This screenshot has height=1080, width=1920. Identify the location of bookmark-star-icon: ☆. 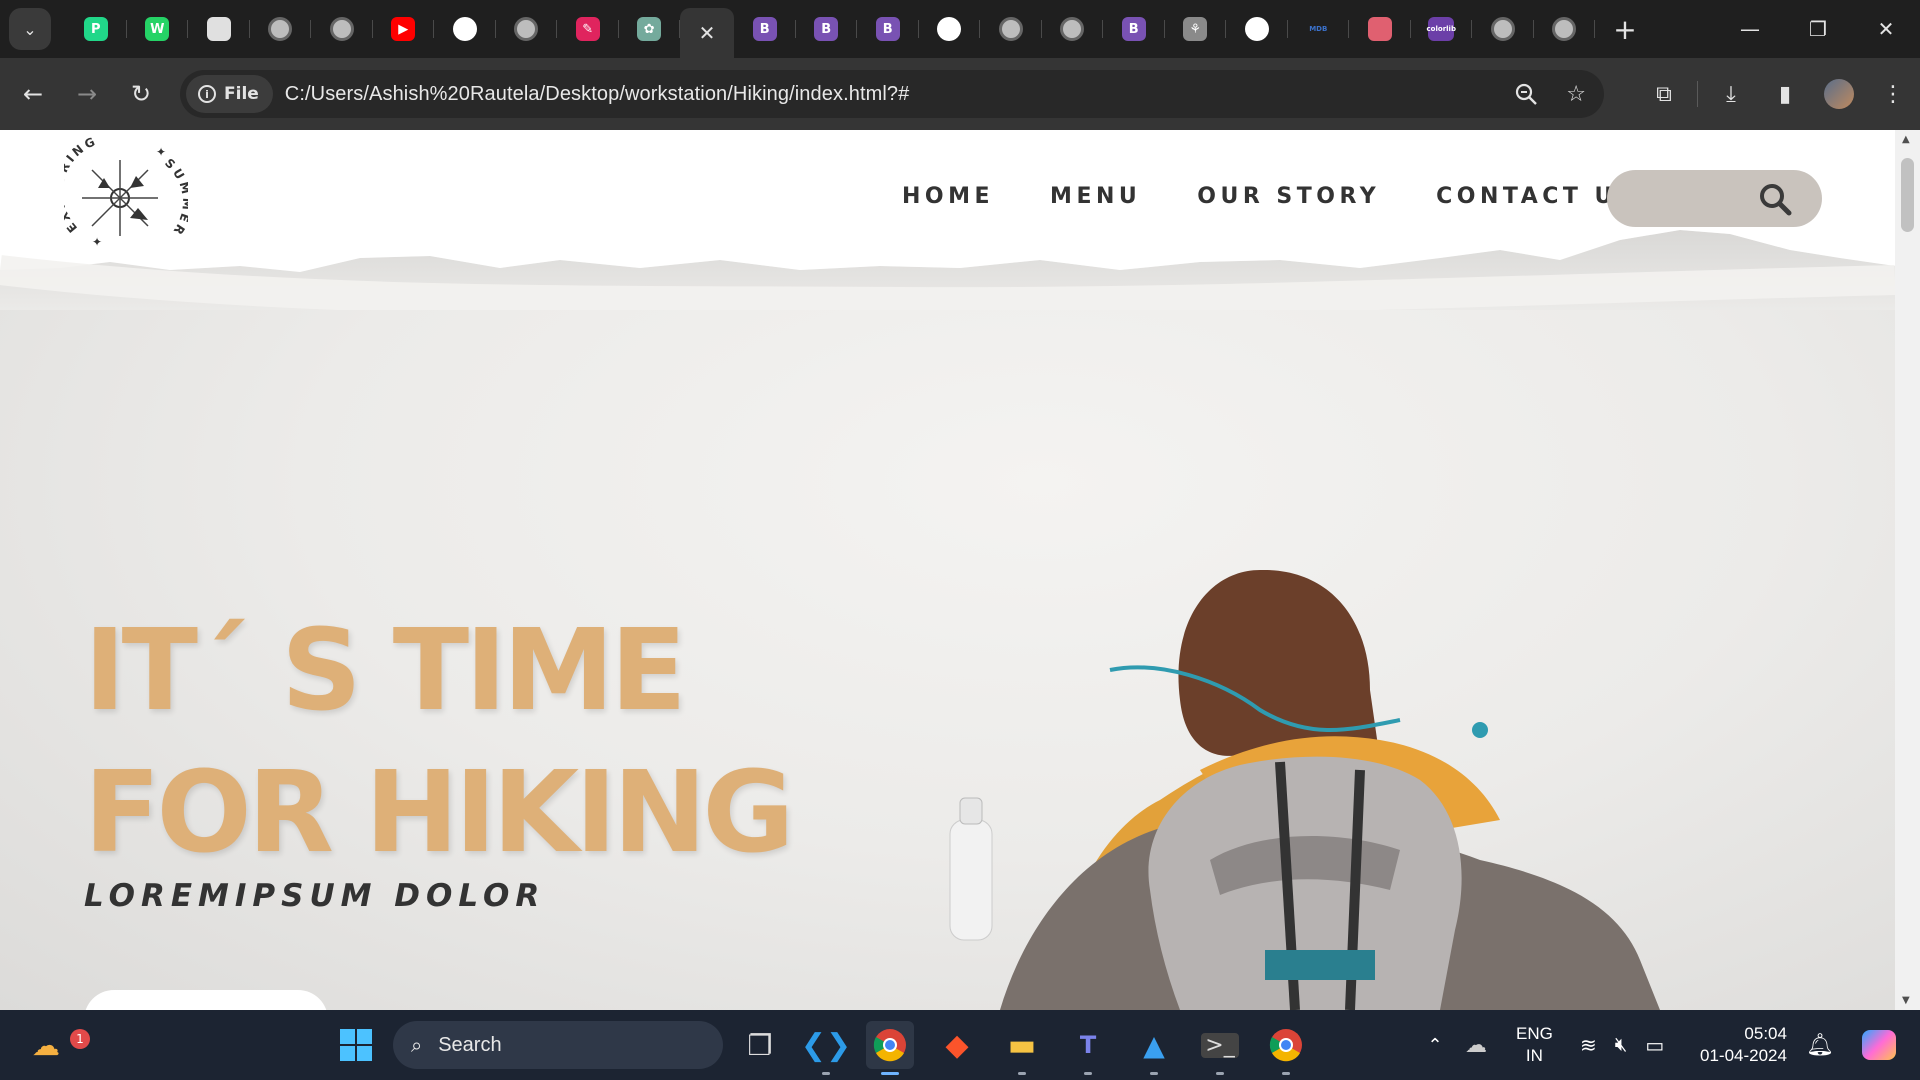
(1576, 94).